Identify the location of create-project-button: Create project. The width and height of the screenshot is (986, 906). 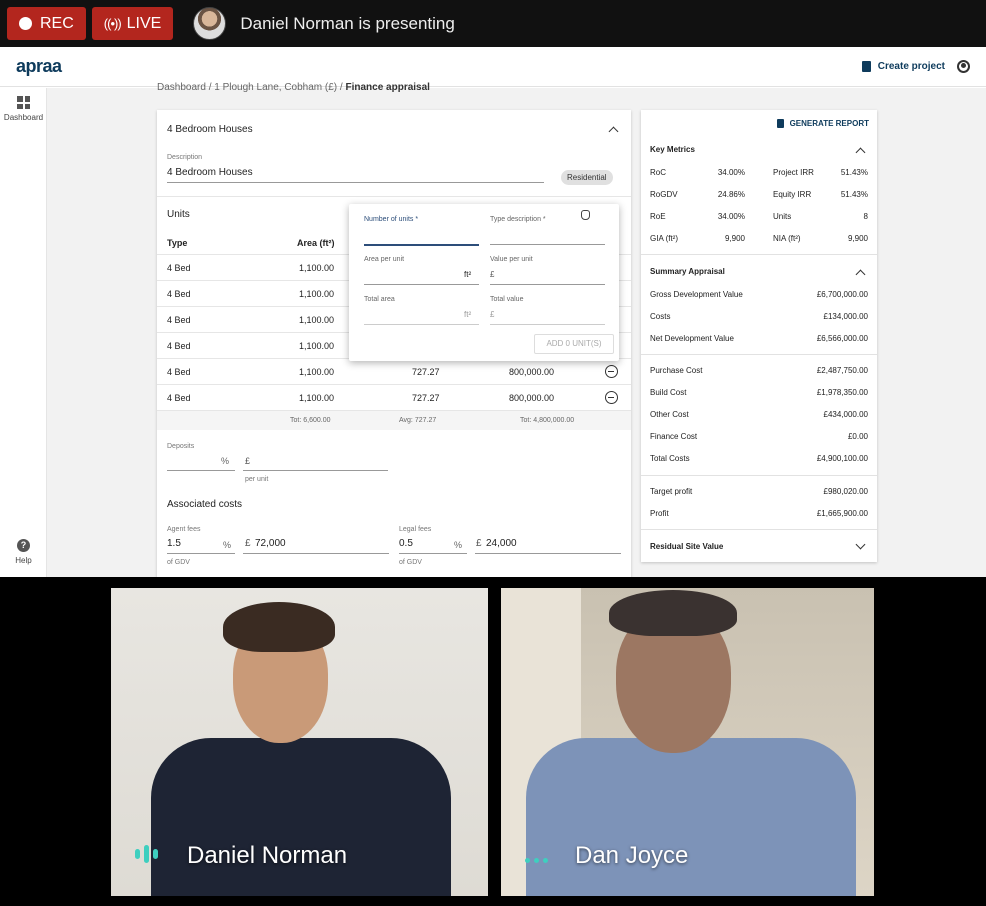
(911, 66).